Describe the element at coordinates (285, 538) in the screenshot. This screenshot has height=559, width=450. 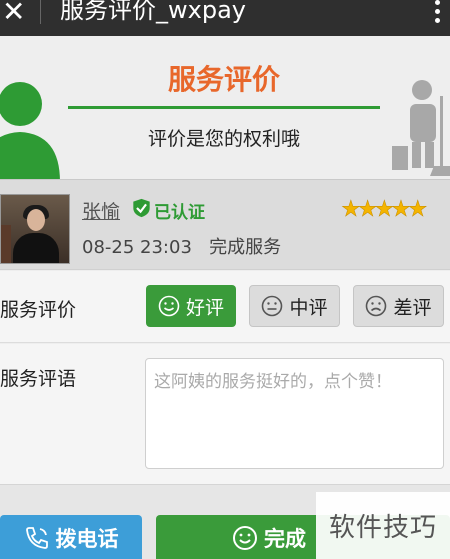
I see `done-button-label: 完成` at that location.